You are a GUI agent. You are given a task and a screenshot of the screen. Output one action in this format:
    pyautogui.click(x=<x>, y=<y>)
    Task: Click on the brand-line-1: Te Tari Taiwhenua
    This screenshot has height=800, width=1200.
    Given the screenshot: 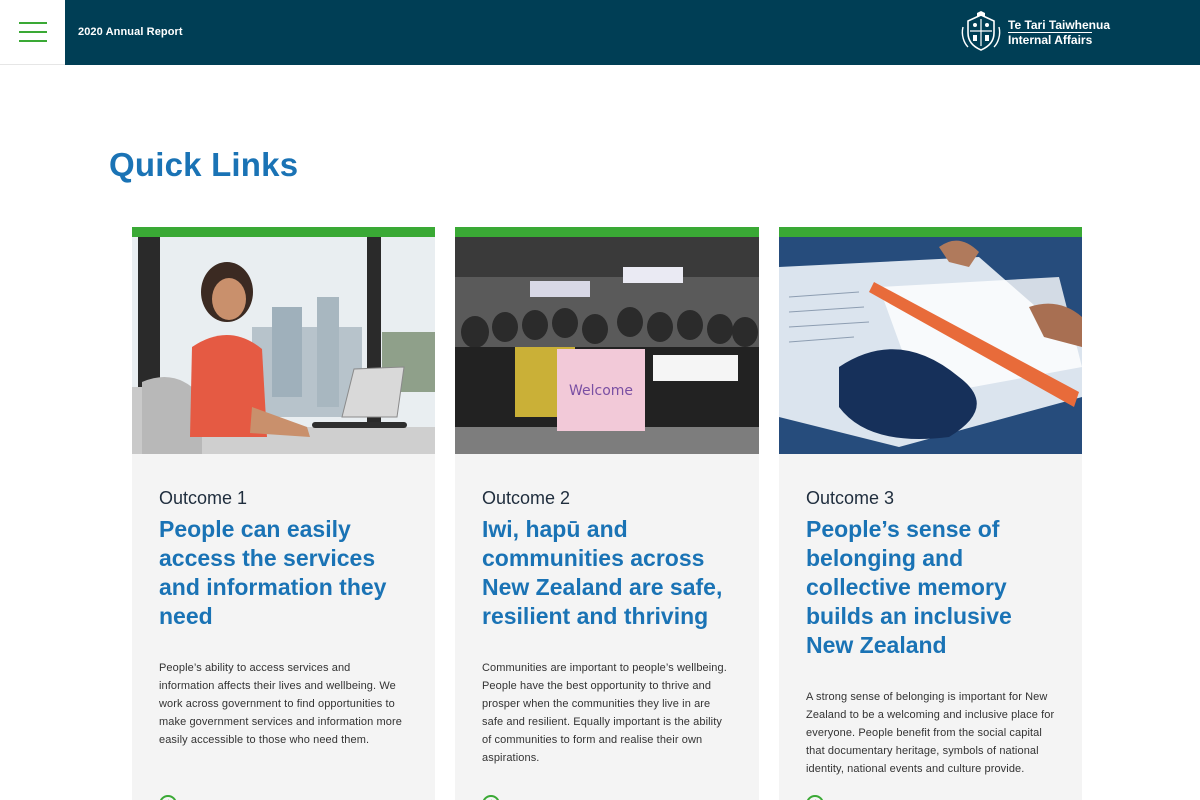 What is the action you would take?
    pyautogui.click(x=1059, y=24)
    